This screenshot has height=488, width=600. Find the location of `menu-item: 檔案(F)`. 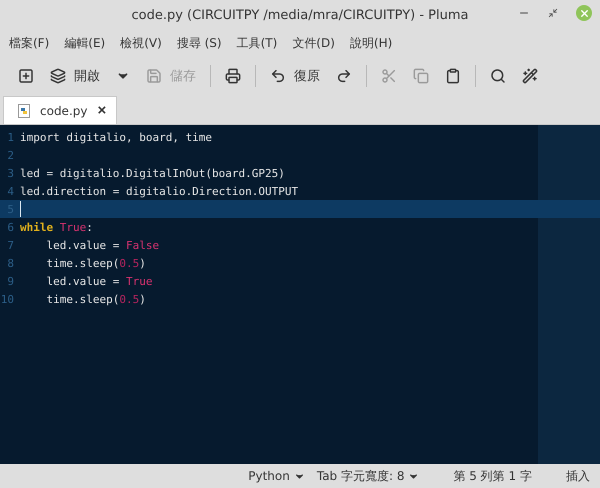

menu-item: 檔案(F) is located at coordinates (29, 43).